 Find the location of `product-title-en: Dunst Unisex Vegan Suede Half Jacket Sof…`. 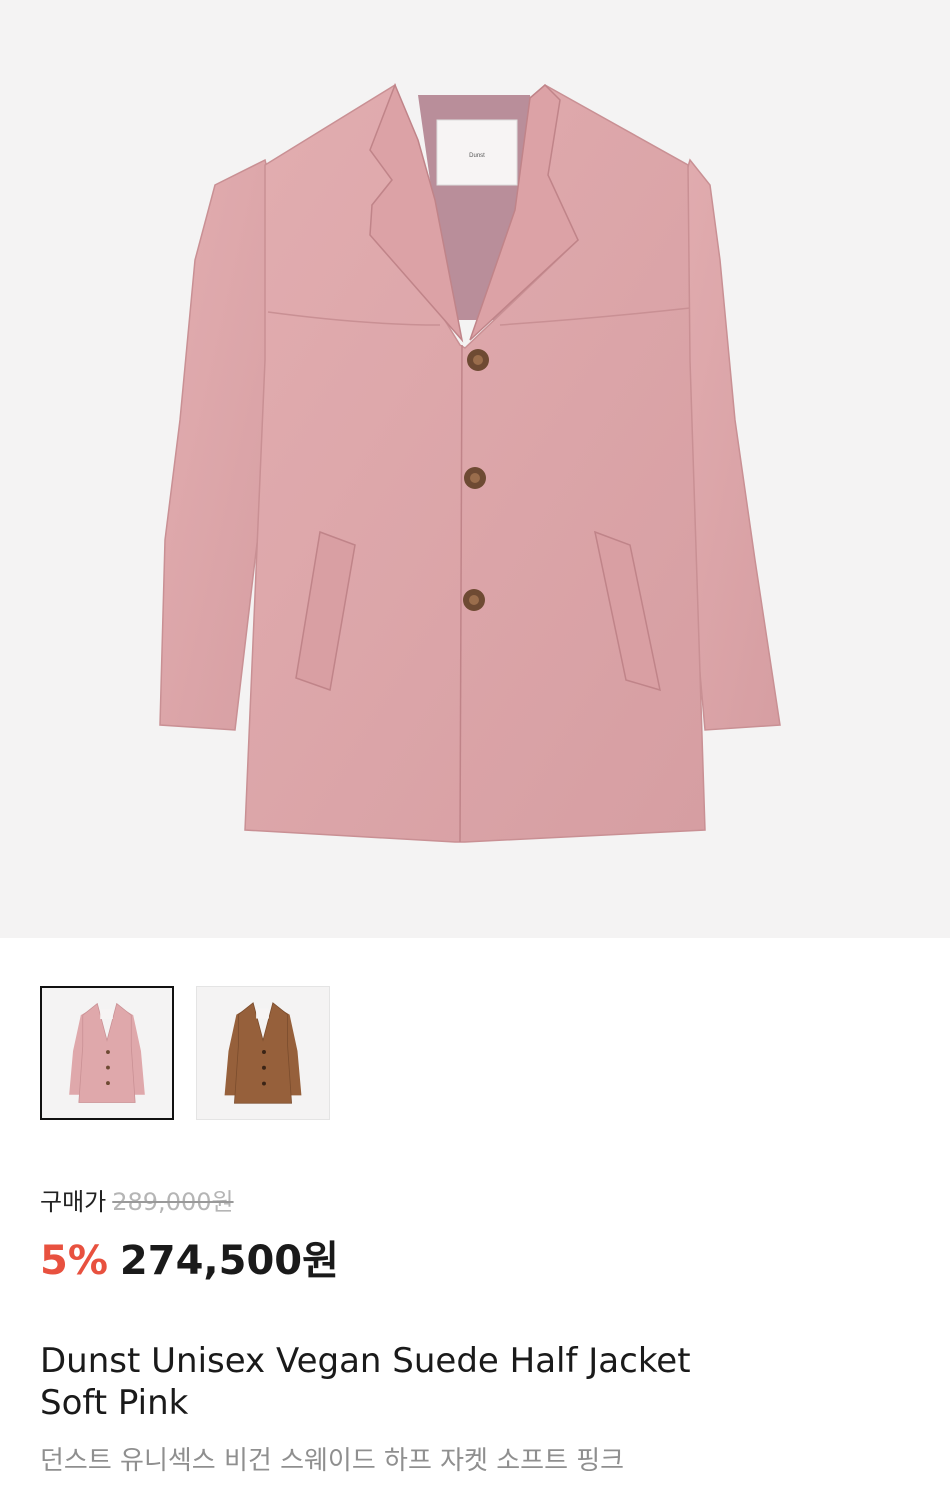

product-title-en: Dunst Unisex Vegan Suede Half Jacket Sof… is located at coordinates (470, 1382).